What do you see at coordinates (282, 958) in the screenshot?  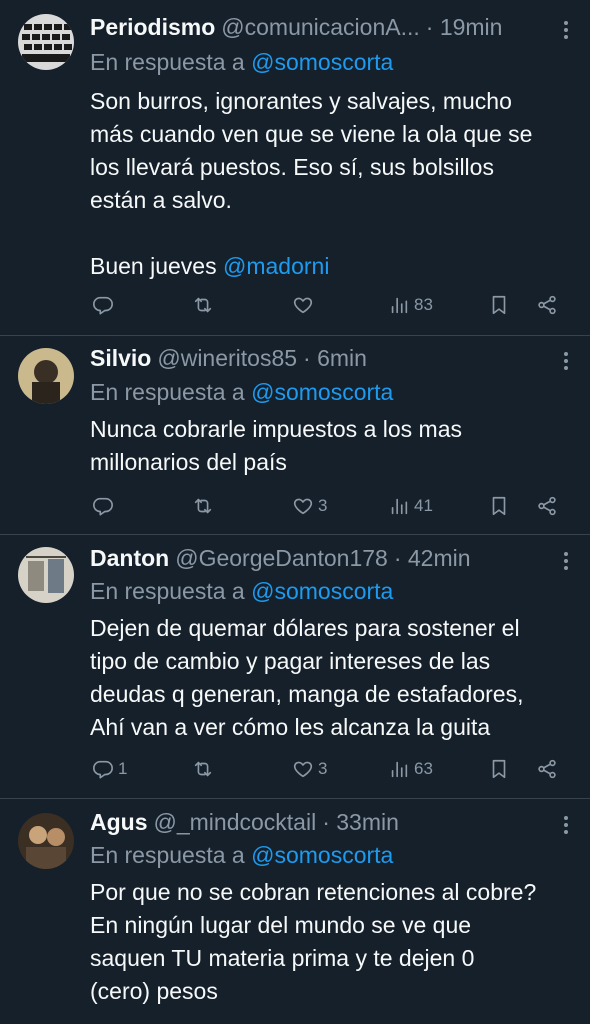 I see `text-line: saquen TU materia prima y te dejen 0` at bounding box center [282, 958].